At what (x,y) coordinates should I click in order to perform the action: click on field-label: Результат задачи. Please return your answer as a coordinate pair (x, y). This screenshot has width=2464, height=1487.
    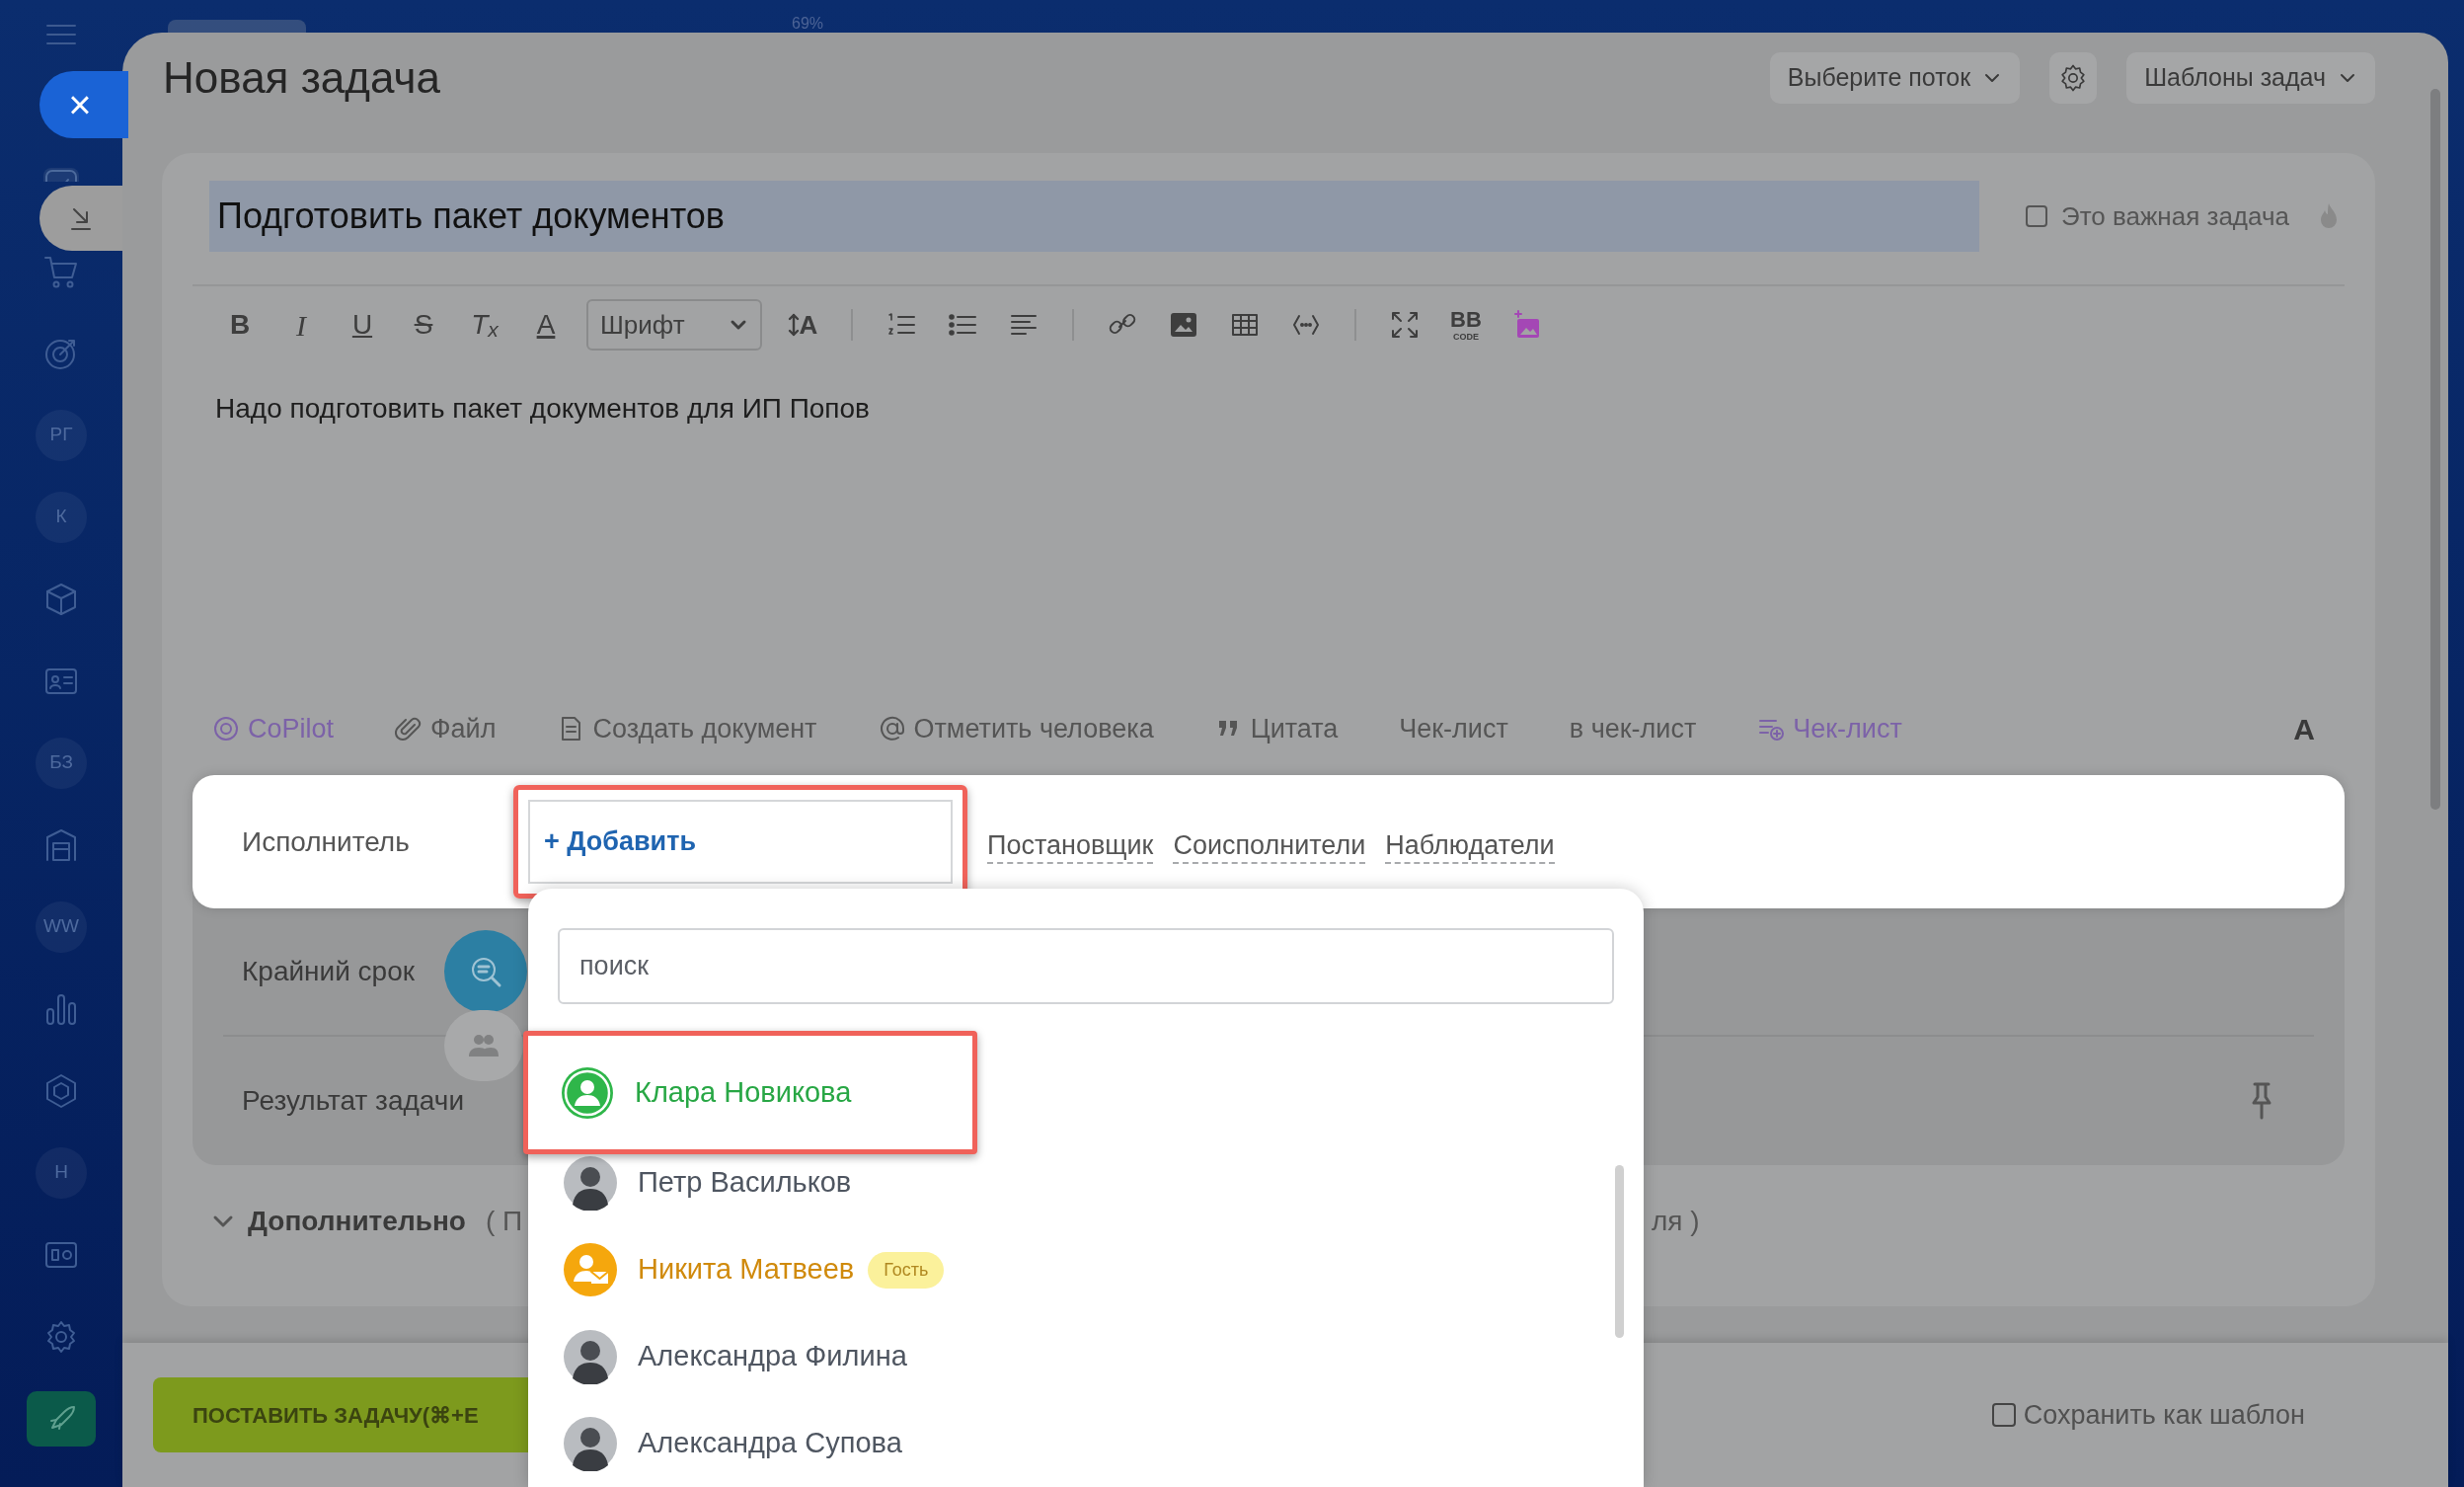
    Looking at the image, I should click on (353, 1101).